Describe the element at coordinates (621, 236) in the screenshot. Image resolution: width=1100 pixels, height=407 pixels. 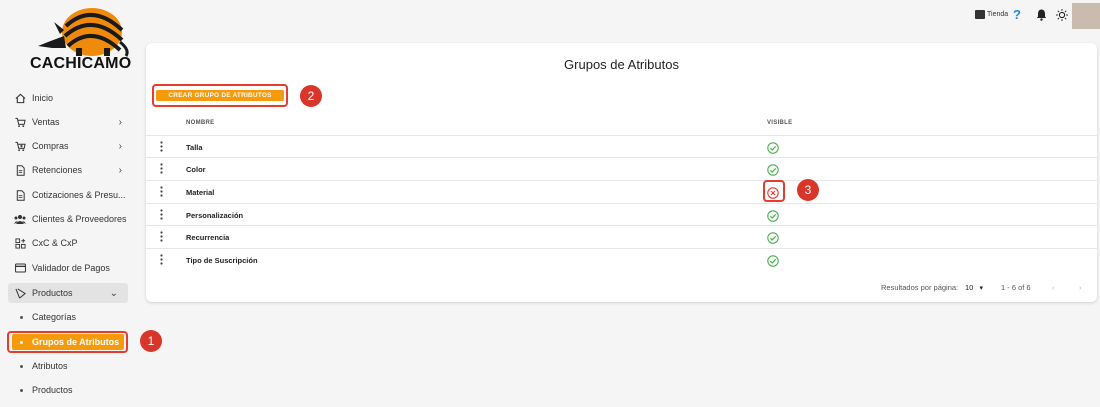
I see `table-row: Recurrencia` at that location.